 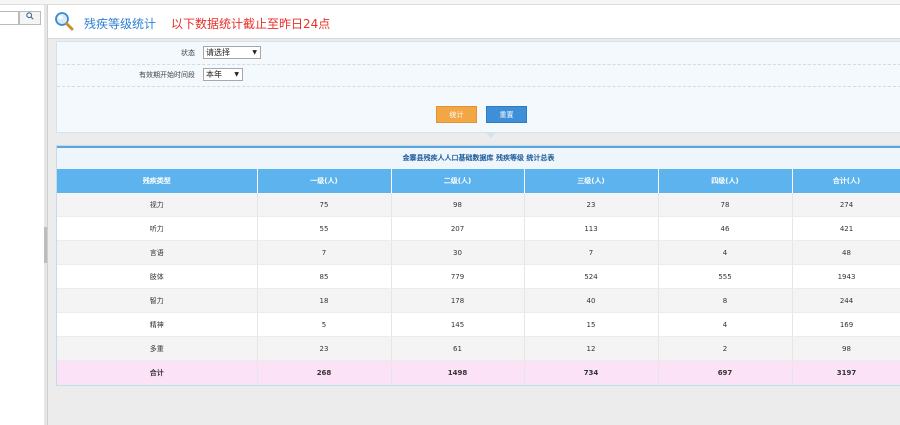 I want to click on table-cell: 言语, so click(x=157, y=252).